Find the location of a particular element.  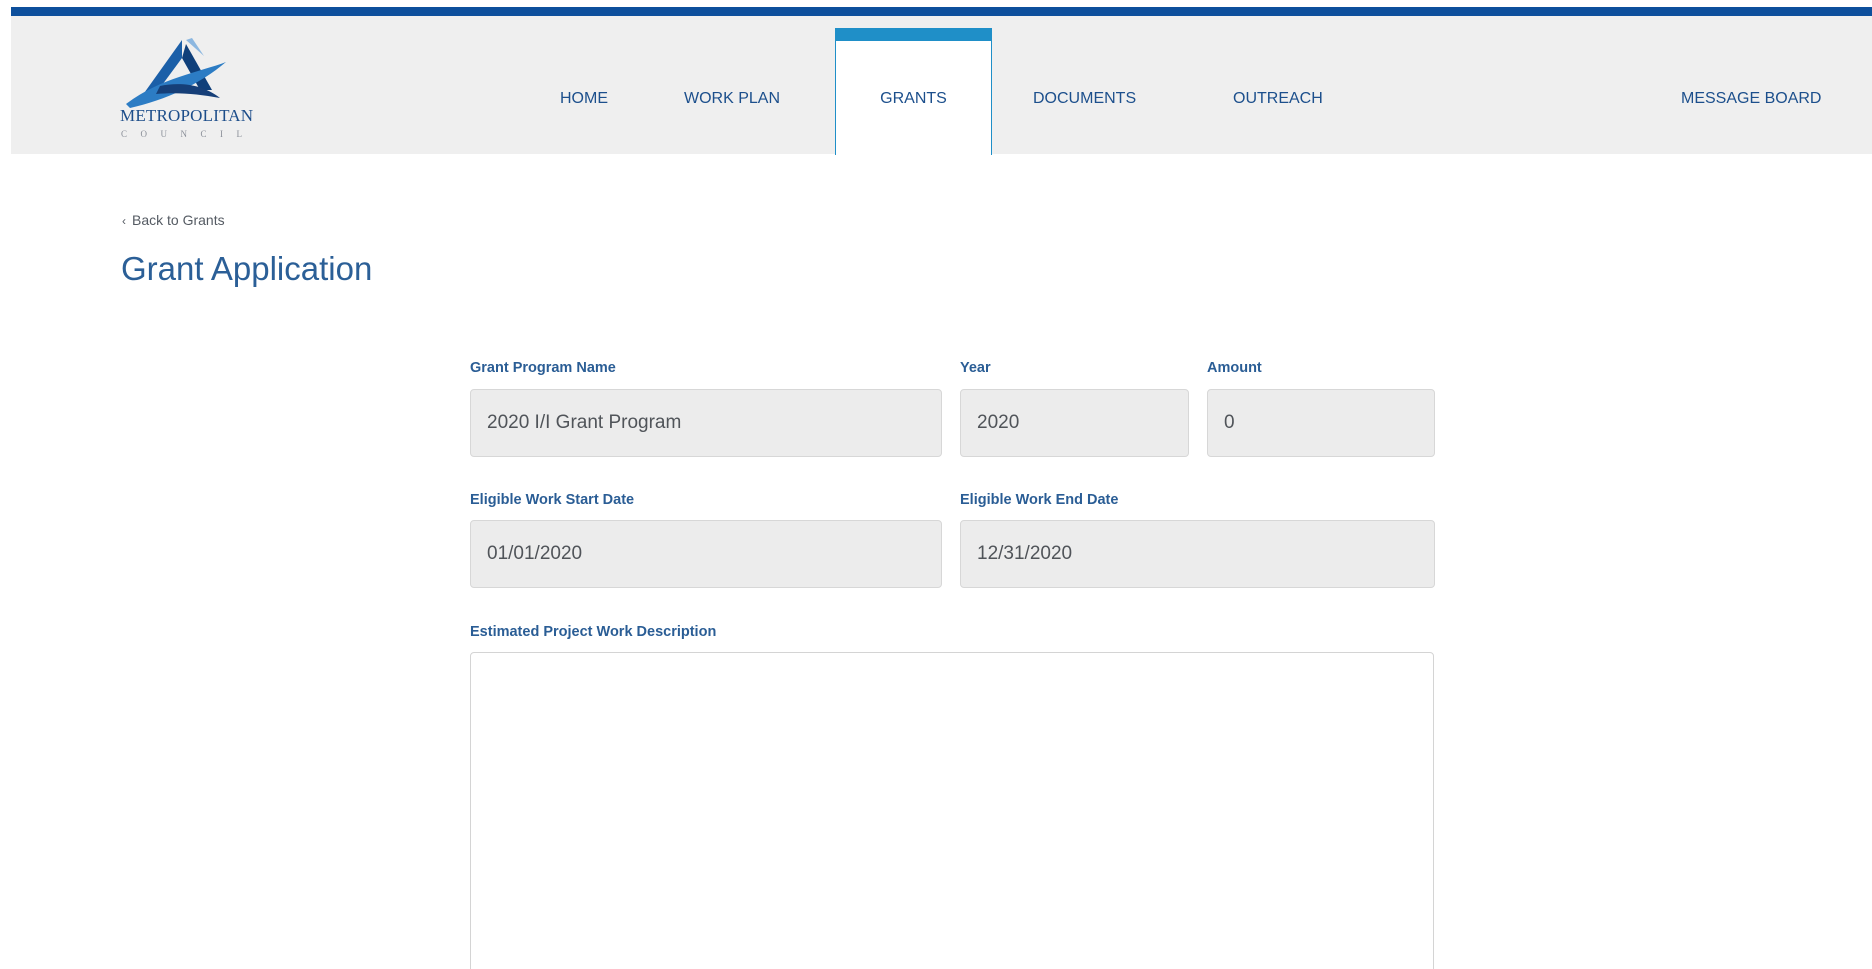

nav-item-message-board: MESSAGE BOARD is located at coordinates (1751, 99).